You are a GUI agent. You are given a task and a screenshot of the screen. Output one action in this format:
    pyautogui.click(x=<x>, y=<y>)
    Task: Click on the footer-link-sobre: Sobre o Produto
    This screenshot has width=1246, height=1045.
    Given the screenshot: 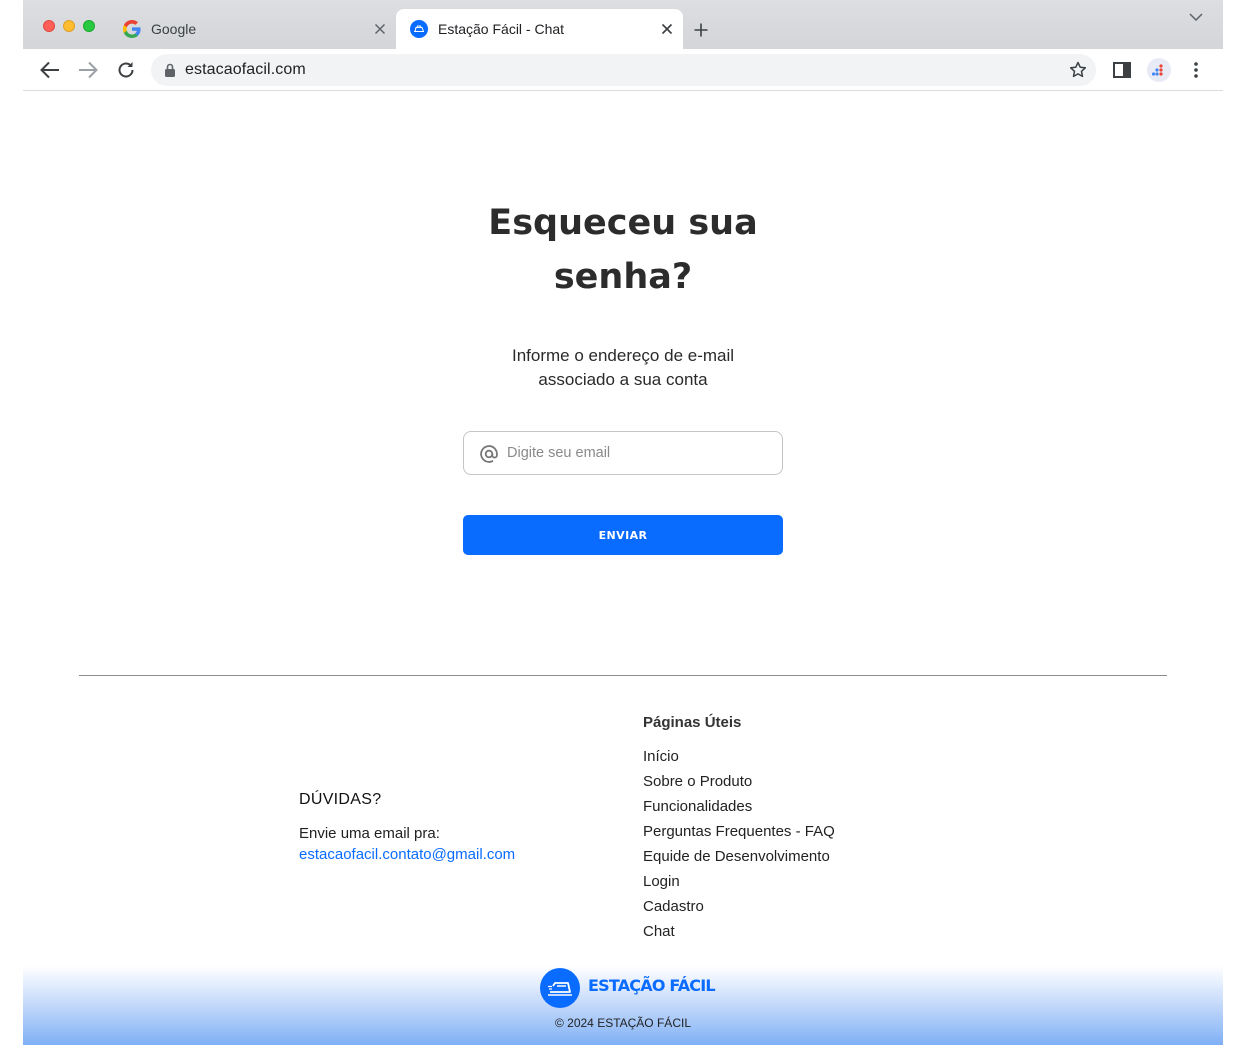 What is the action you would take?
    pyautogui.click(x=739, y=781)
    